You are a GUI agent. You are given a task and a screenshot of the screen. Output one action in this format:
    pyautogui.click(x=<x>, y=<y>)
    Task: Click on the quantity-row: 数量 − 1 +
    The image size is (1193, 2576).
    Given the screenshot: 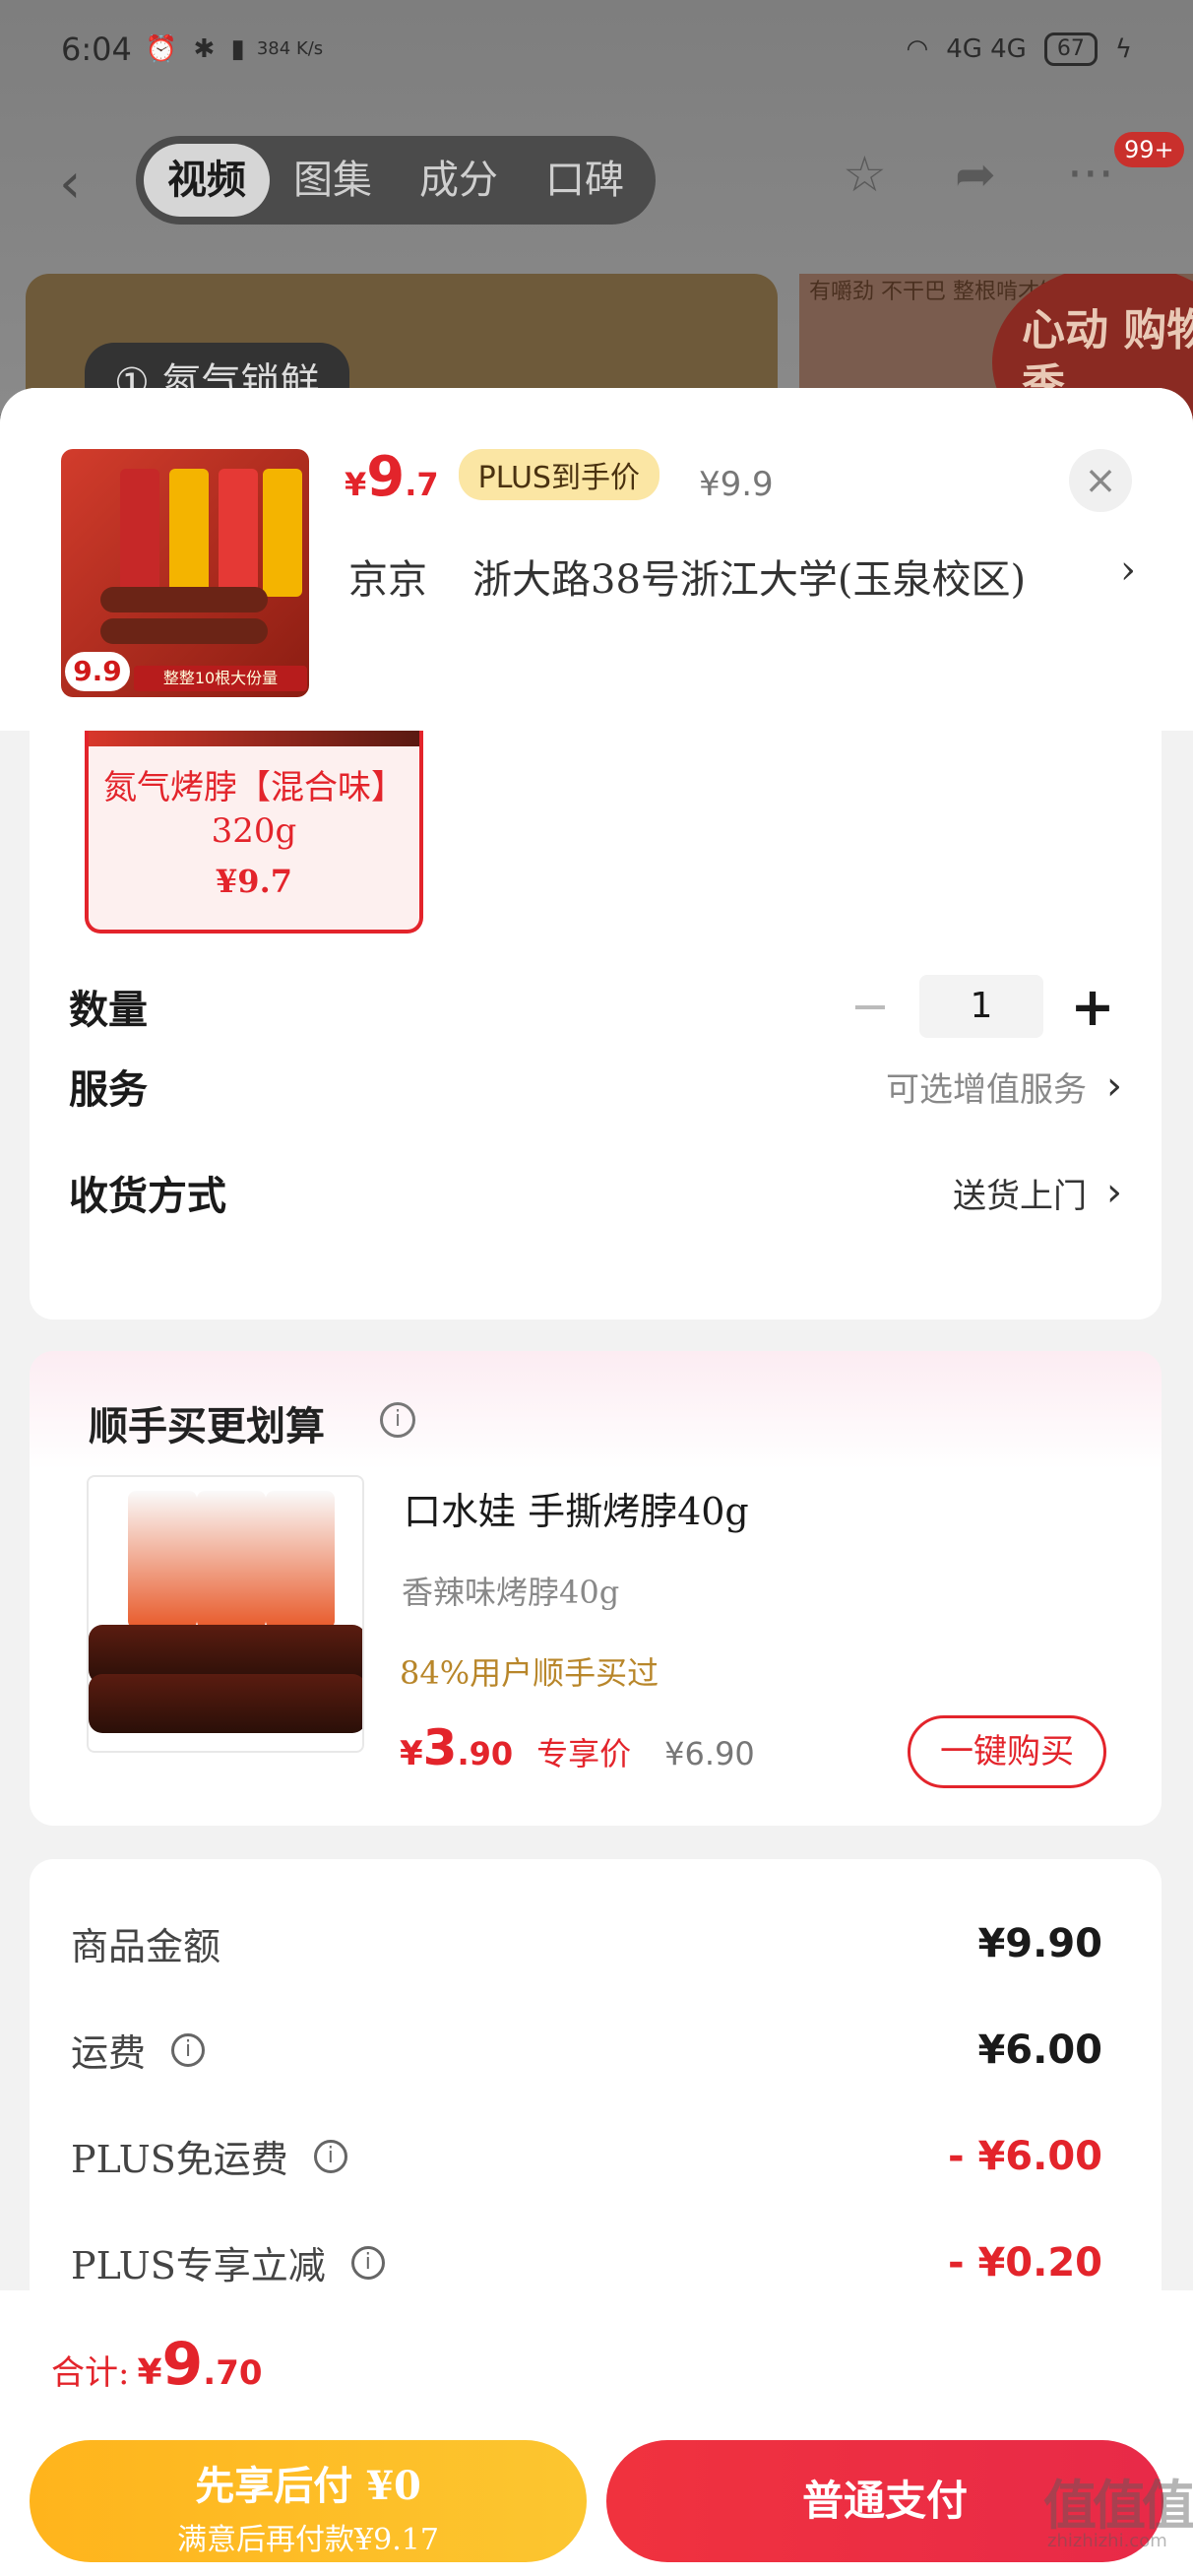 What is the action you would take?
    pyautogui.click(x=595, y=1006)
    